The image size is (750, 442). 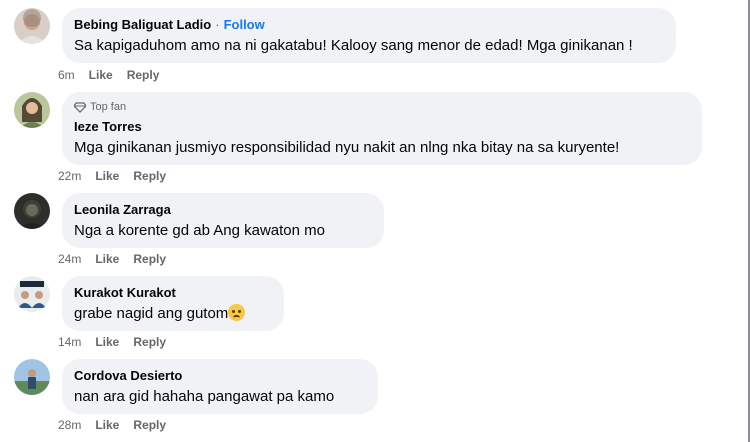 What do you see at coordinates (66, 75) in the screenshot?
I see `timestamp: 6m` at bounding box center [66, 75].